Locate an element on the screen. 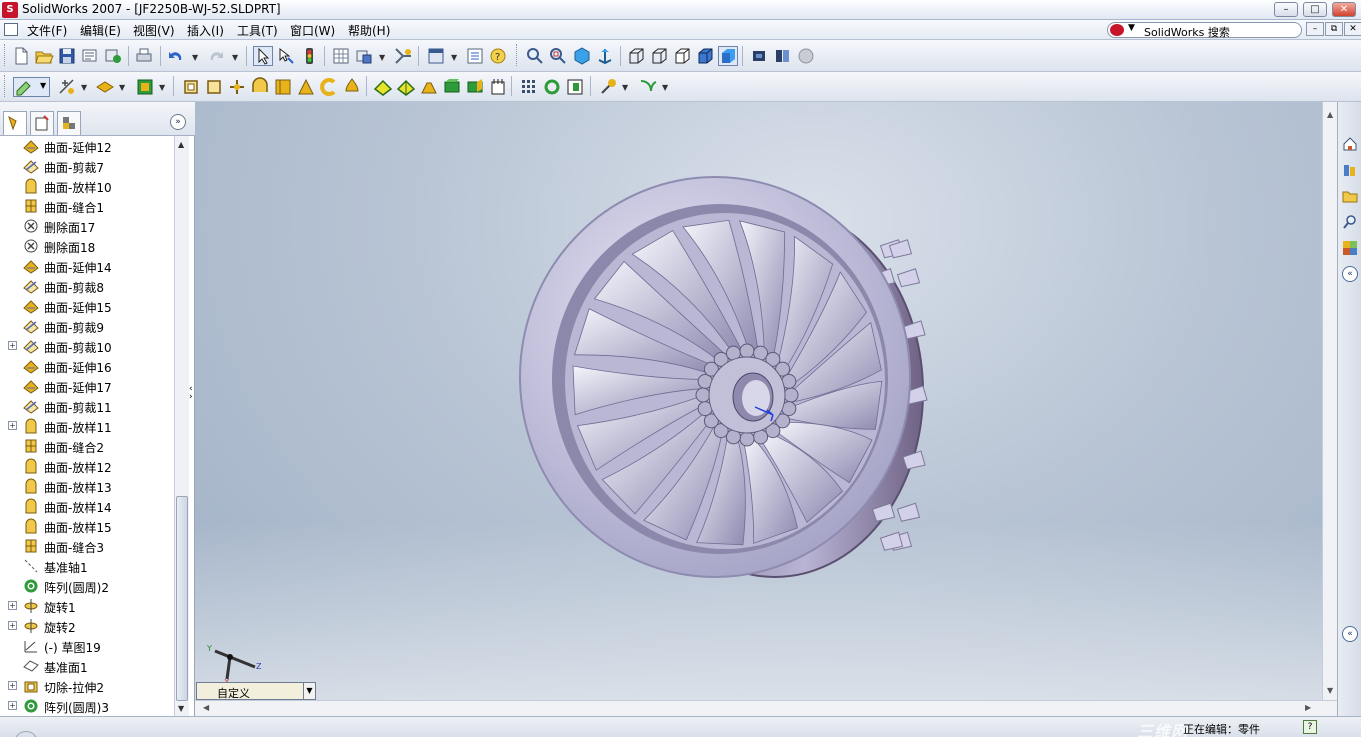  doc-minimize-button: – is located at coordinates (1315, 29).